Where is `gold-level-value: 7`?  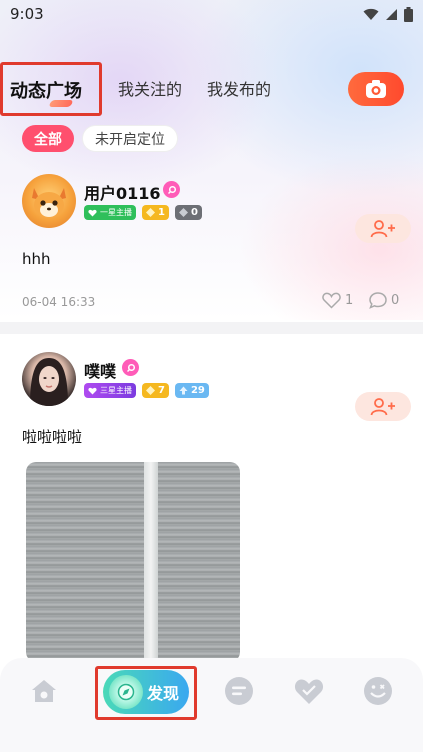 gold-level-value: 7 is located at coordinates (161, 390).